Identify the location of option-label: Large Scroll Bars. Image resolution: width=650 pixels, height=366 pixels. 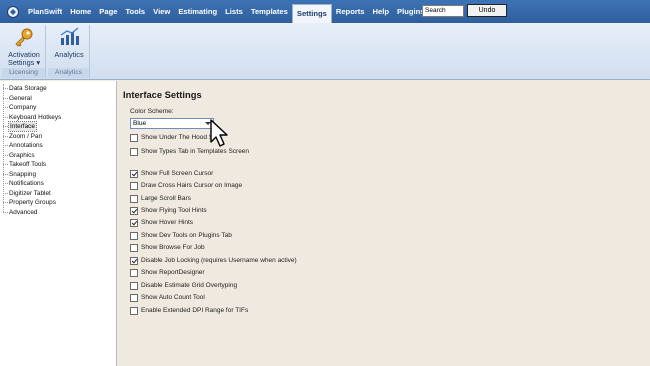
(166, 198).